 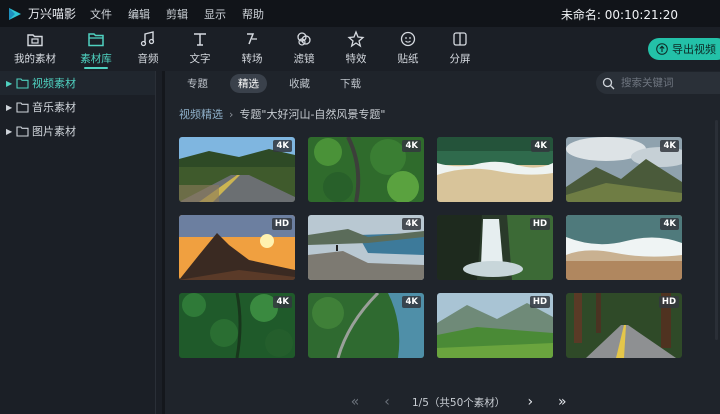 I want to click on thumbnail-river-valley: 4K, so click(x=366, y=325).